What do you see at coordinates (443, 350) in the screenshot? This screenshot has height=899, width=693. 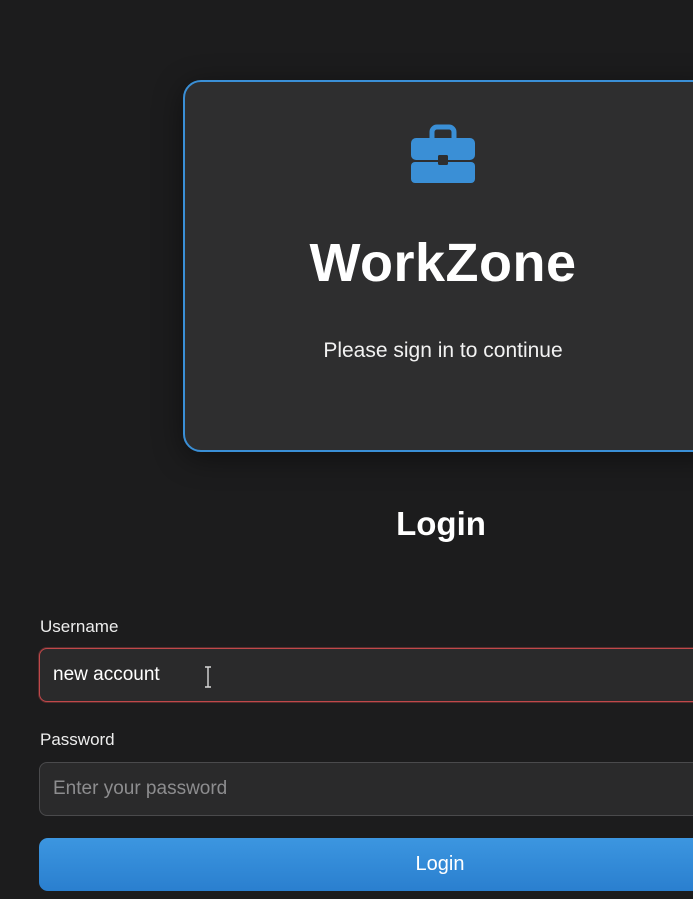 I see `app-subtitle: Please sign in to continue` at bounding box center [443, 350].